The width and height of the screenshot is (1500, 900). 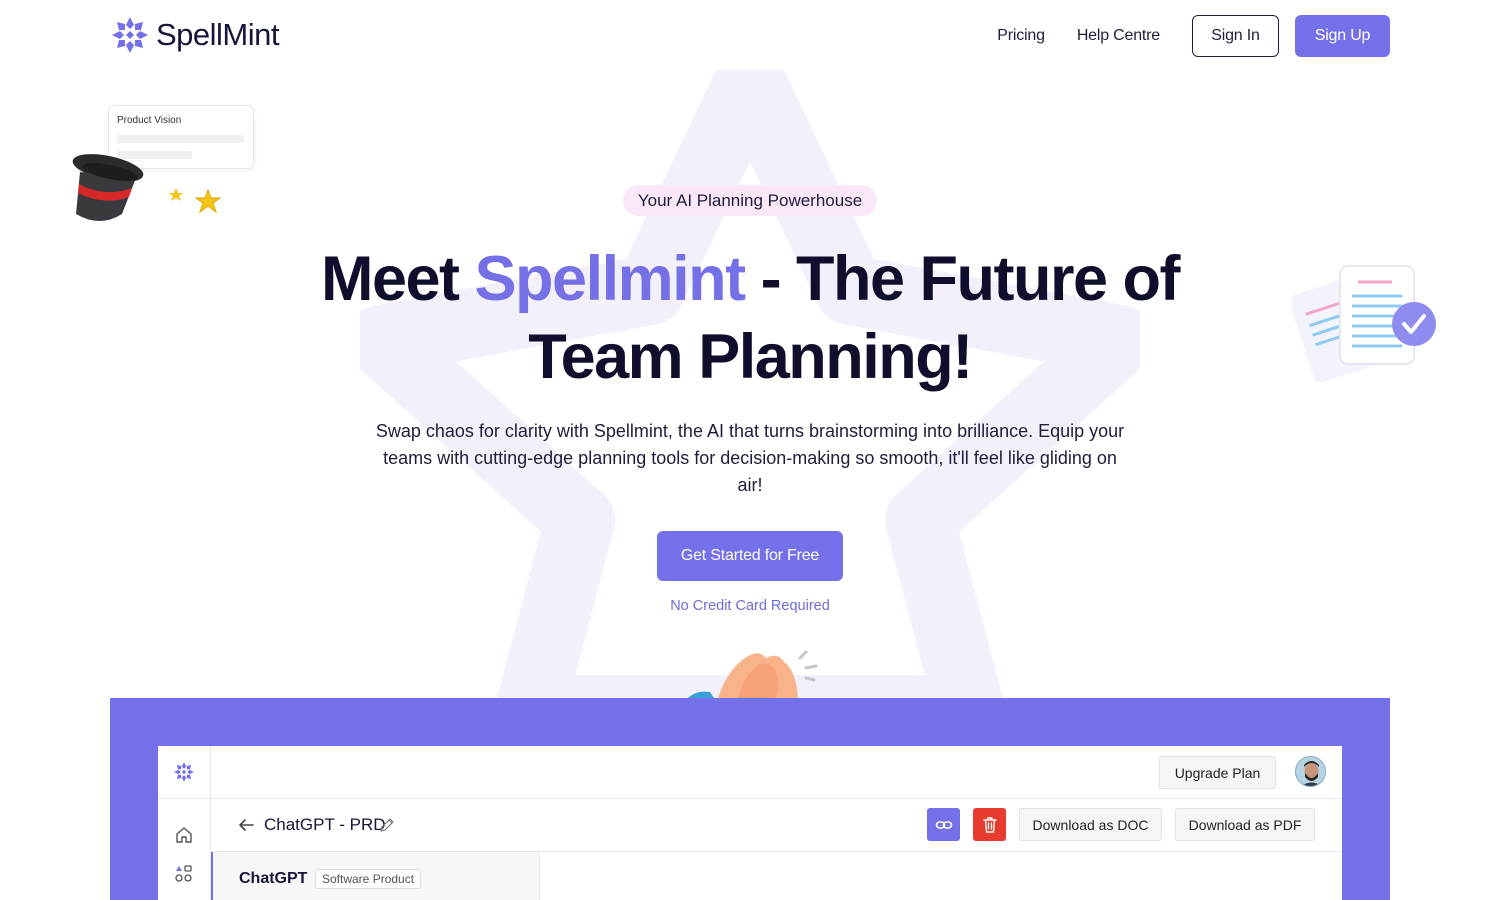 I want to click on download-pdf-button: Download as PDF, so click(x=1245, y=824).